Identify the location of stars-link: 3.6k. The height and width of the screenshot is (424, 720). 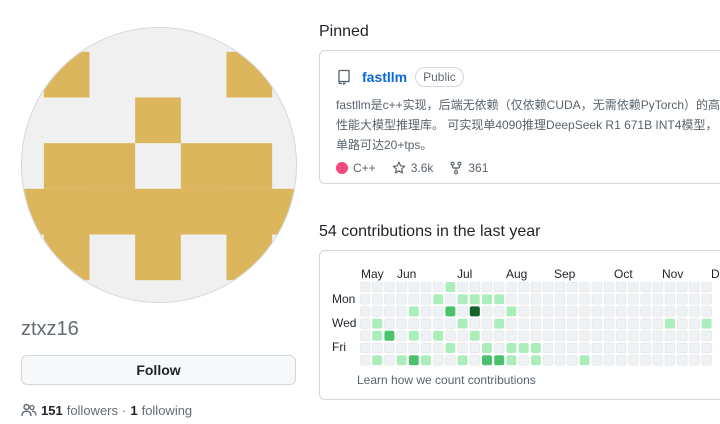
(412, 168).